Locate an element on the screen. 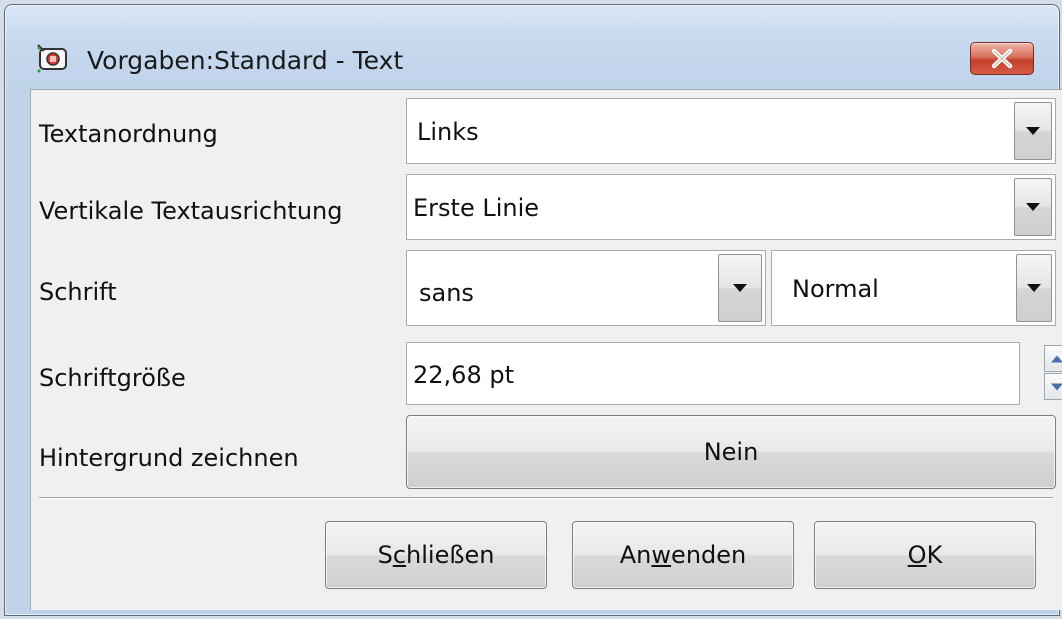 The width and height of the screenshot is (1062, 619). background-label: Hintergrund zeichnen is located at coordinates (169, 458).